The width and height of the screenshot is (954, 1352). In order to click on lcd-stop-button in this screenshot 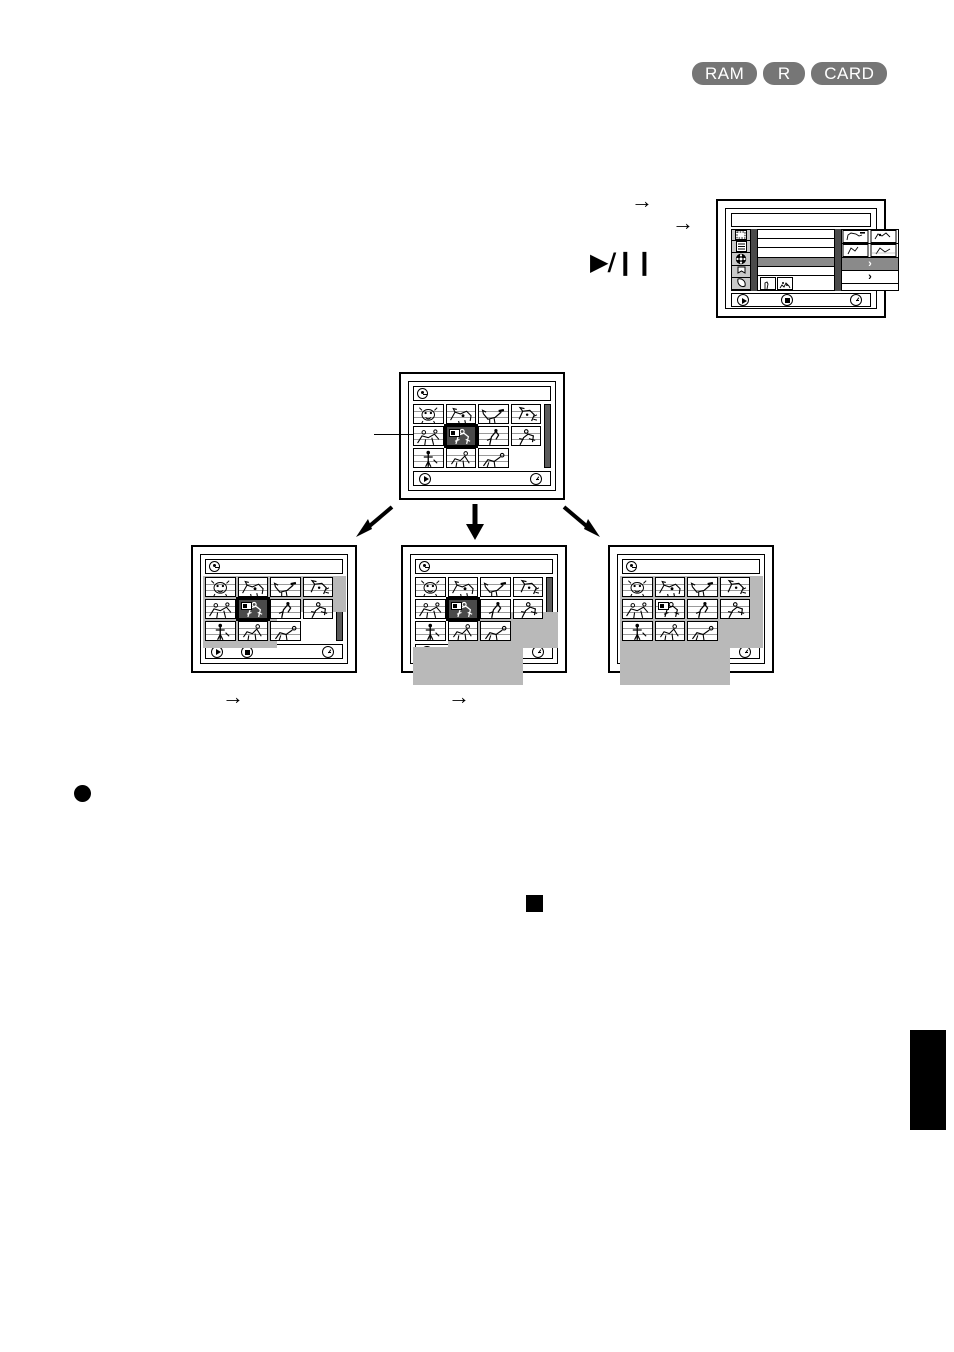, I will do `click(787, 300)`.